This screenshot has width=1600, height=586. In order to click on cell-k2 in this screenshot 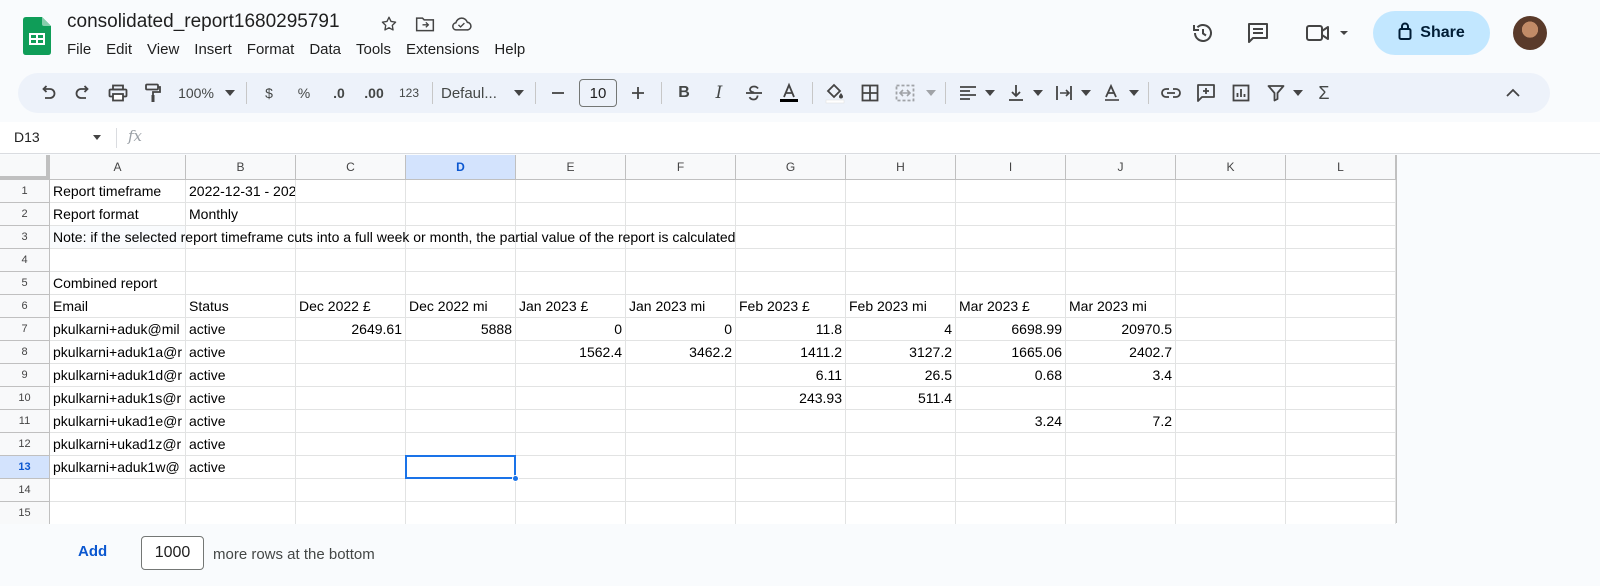, I will do `click(1231, 214)`.